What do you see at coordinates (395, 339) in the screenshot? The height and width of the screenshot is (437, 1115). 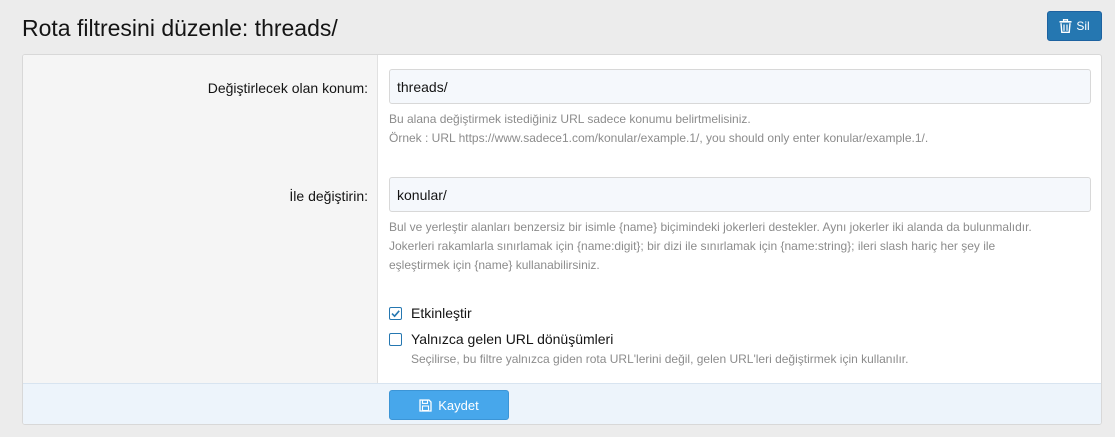 I see `incoming-only-checkbox` at bounding box center [395, 339].